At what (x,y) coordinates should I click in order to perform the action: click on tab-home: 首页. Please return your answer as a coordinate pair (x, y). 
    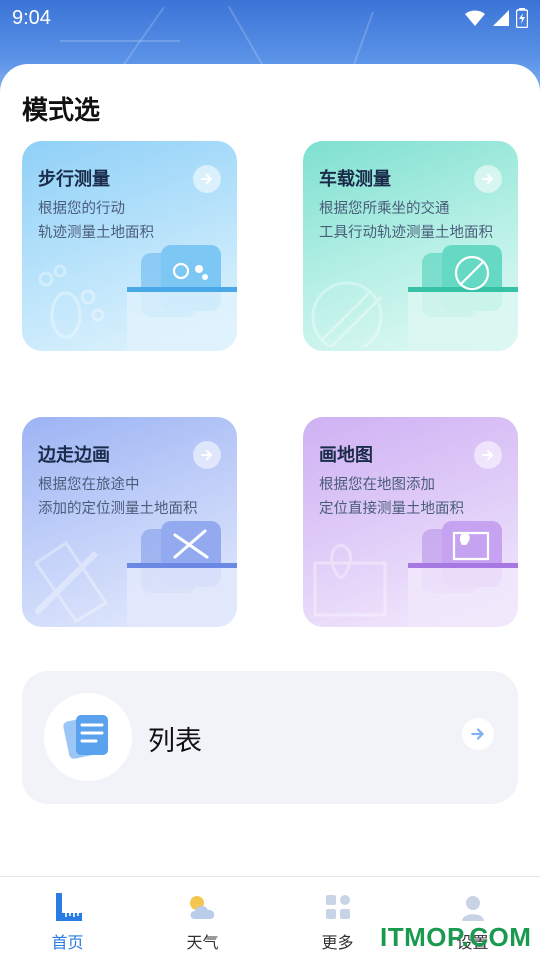
    Looking at the image, I should click on (67, 918).